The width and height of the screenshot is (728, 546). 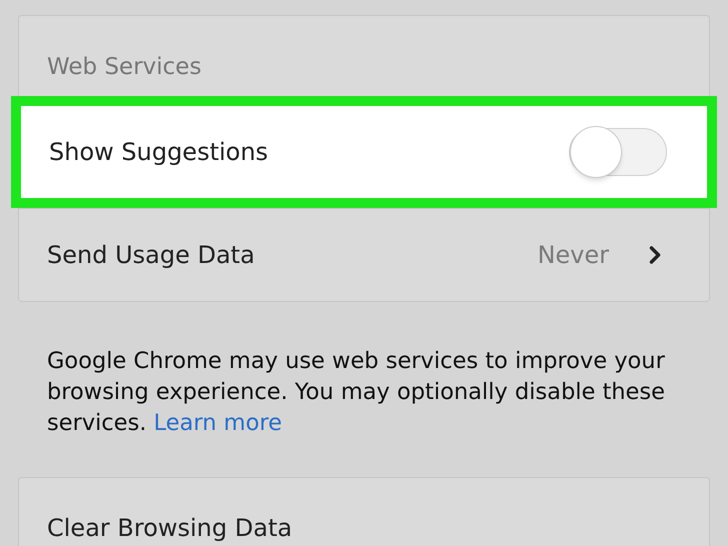 What do you see at coordinates (169, 528) in the screenshot?
I see `row-label: Clear Browsing Data` at bounding box center [169, 528].